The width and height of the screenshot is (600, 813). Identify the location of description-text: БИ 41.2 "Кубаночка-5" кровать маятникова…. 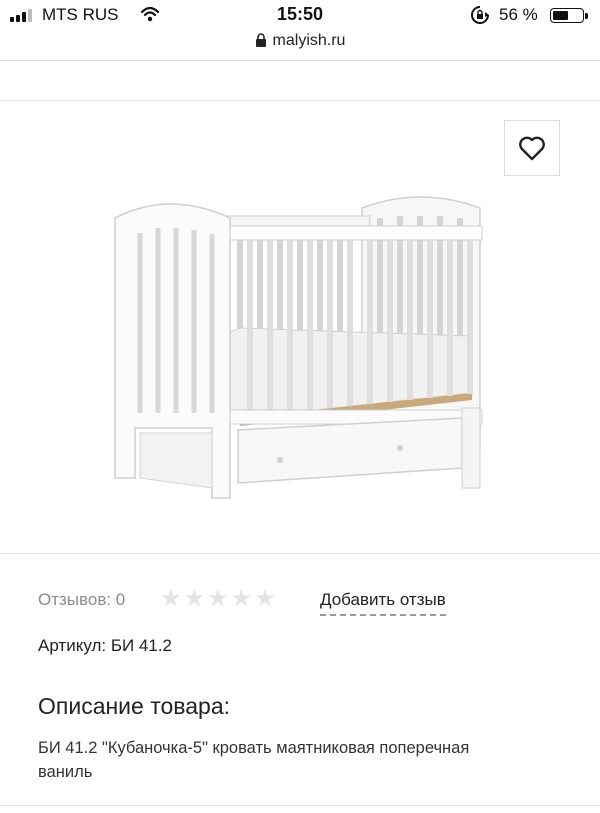
(254, 760).